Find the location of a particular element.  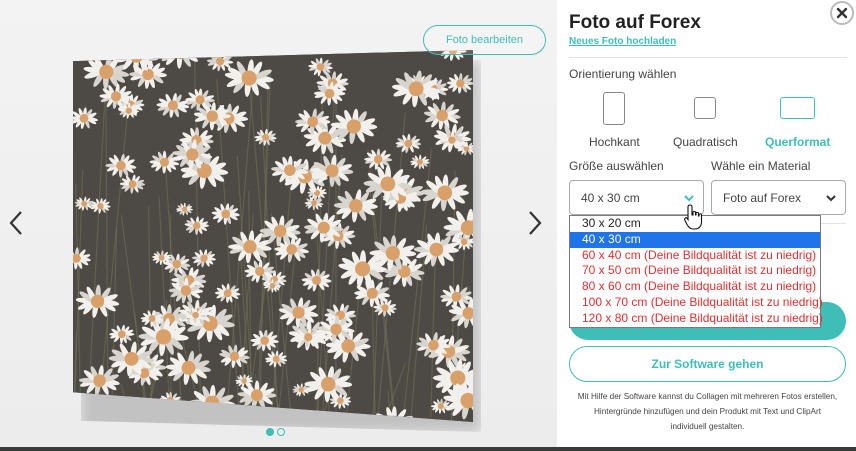

go-to-software-button: Zur Software gehen is located at coordinates (707, 364).